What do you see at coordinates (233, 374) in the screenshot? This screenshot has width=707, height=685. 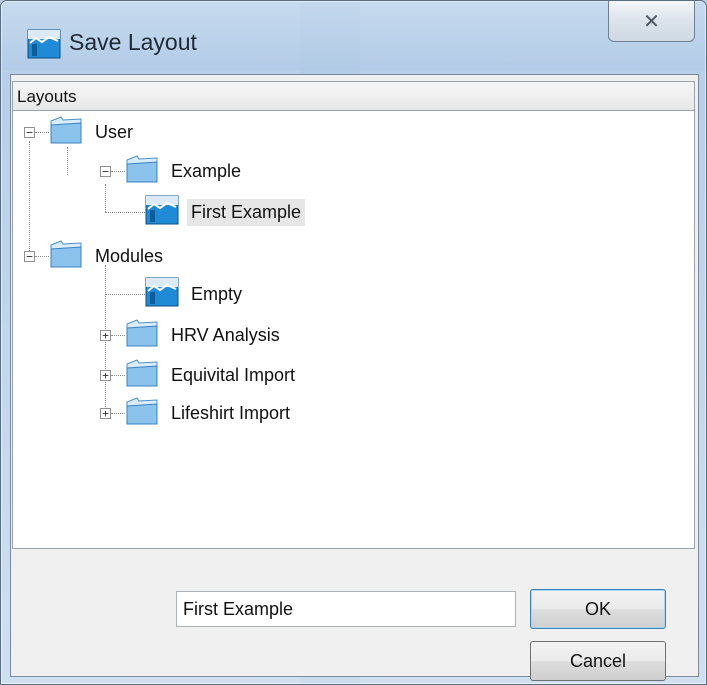 I see `tree-node-label: Equivital Import` at bounding box center [233, 374].